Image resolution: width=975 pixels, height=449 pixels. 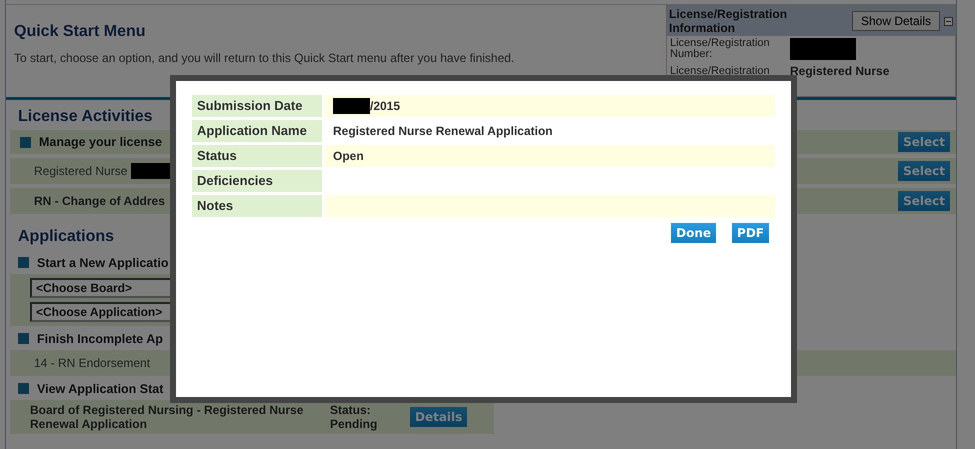 What do you see at coordinates (99, 201) in the screenshot?
I see `row-text: RN - Change of Addres` at bounding box center [99, 201].